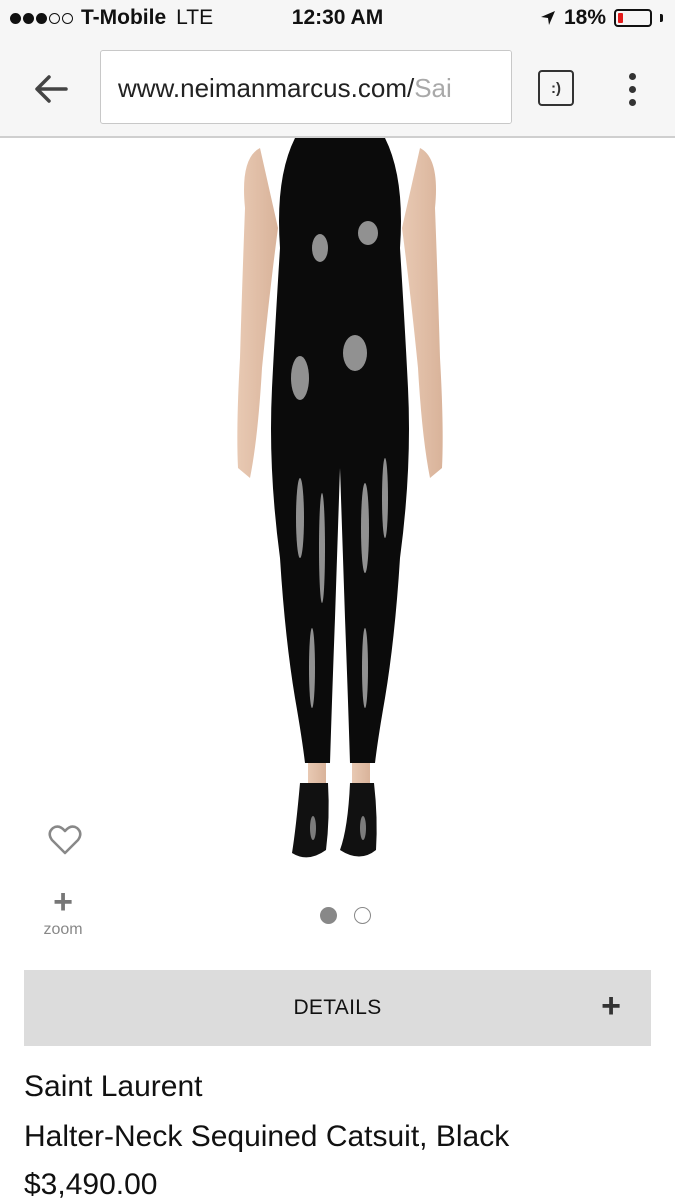  Describe the element at coordinates (267, 1136) in the screenshot. I see `product-name: Halter-Neck Sequined Catsuit, Black` at that location.